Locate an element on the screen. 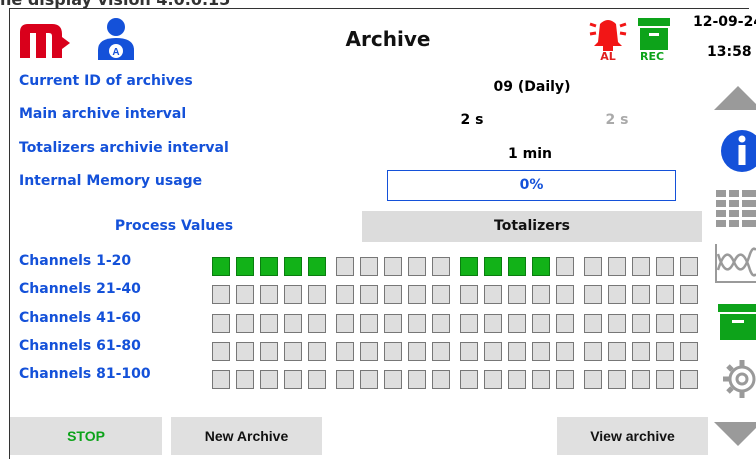 This screenshot has height=459, width=756. scroll-up-icon is located at coordinates (734, 98).